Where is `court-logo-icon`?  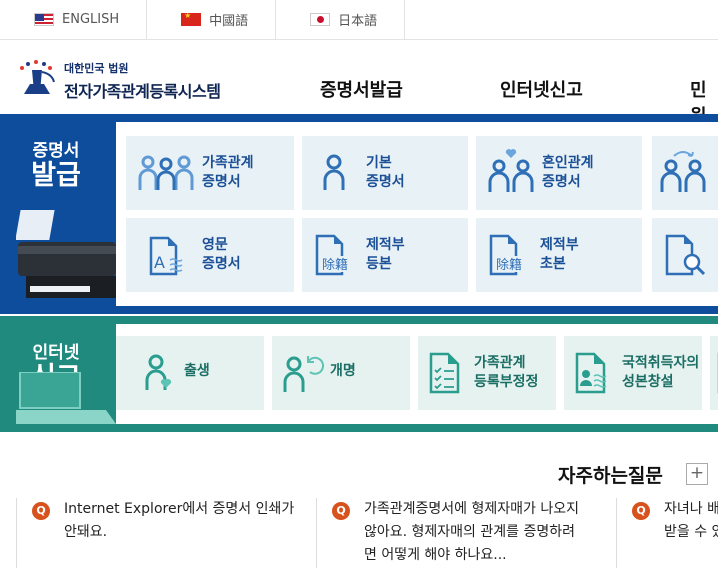
court-logo-icon is located at coordinates (37, 77).